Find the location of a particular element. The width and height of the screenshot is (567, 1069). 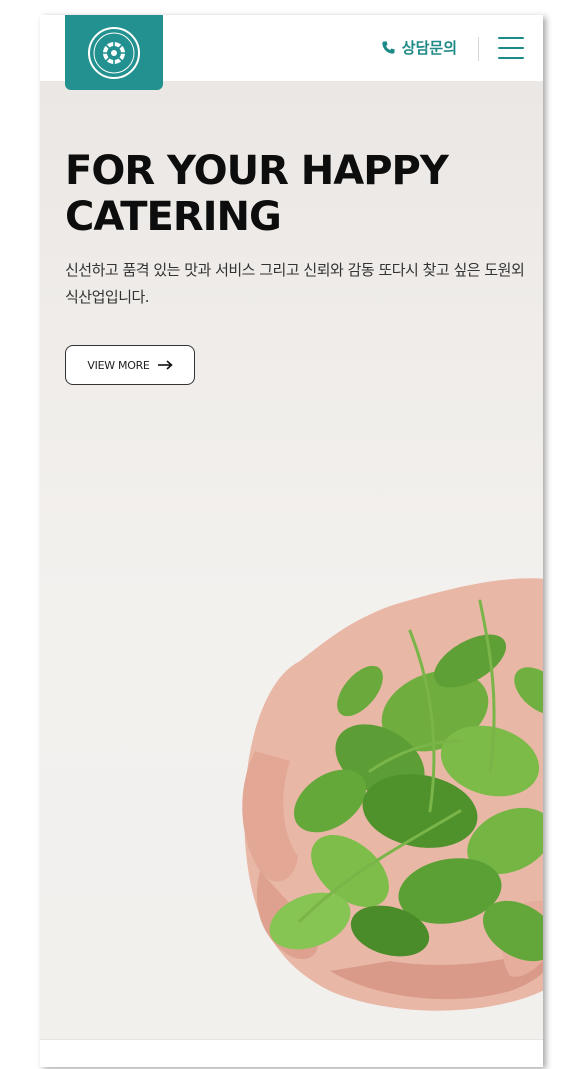

hero-title-line1: FOR YOUR HAPPY is located at coordinates (257, 171).